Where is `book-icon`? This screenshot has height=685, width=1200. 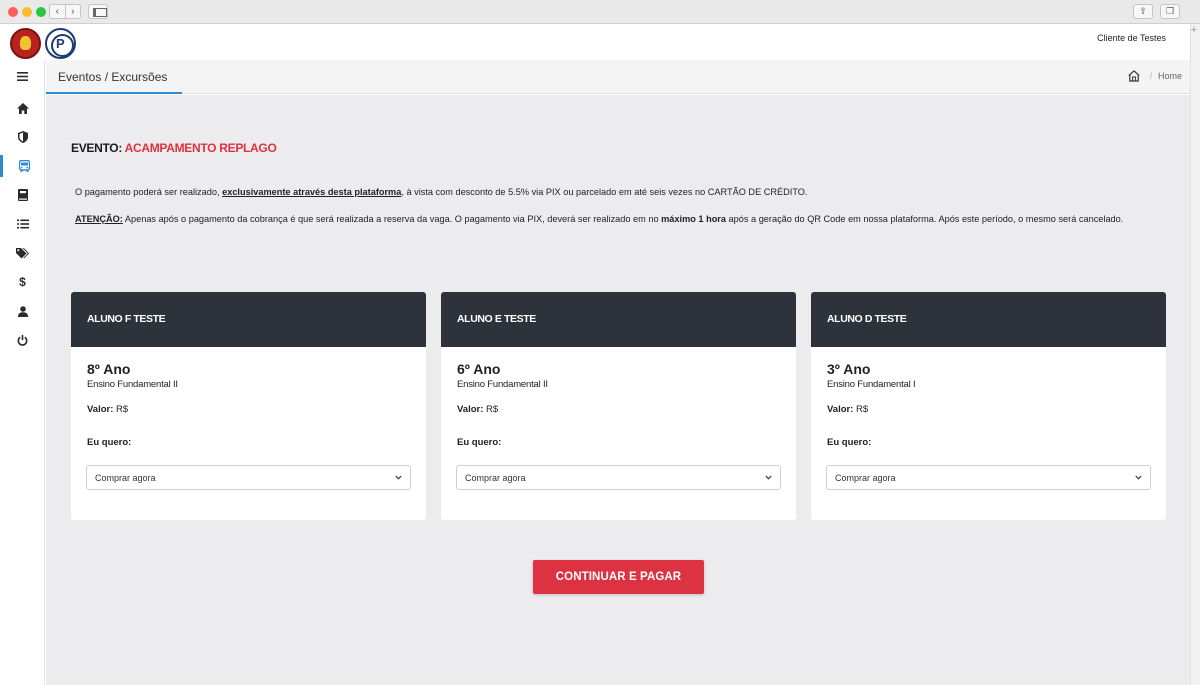
book-icon is located at coordinates (22, 195).